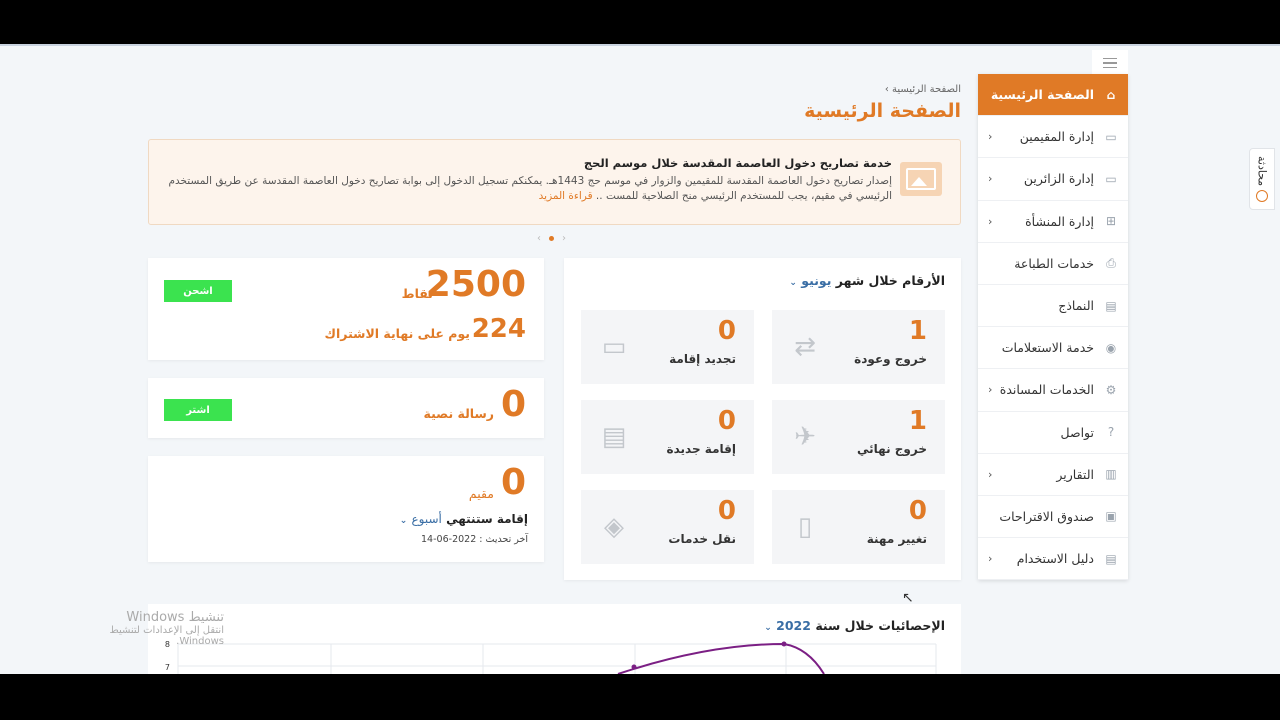 The width and height of the screenshot is (1280, 720). Describe the element at coordinates (1056, 137) in the screenshot. I see `sidebar-item-label: إدارة المقيمين` at that location.